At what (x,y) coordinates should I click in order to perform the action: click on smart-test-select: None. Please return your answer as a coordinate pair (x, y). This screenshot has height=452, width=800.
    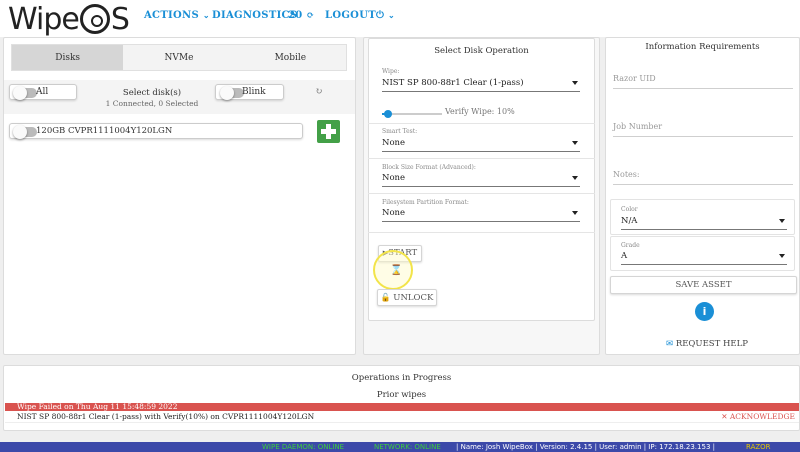
    Looking at the image, I should click on (481, 145).